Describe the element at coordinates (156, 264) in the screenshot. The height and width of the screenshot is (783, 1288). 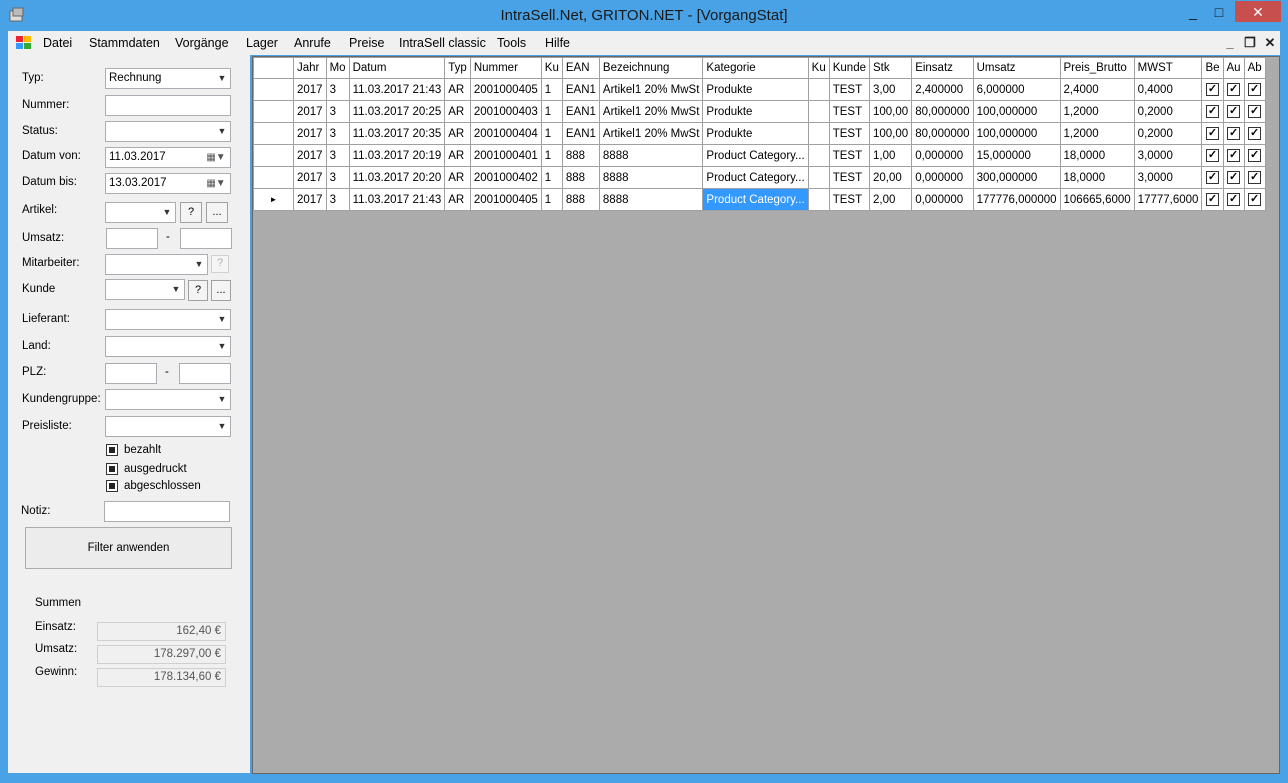
I see `mitarbeiter-select: ▼` at that location.